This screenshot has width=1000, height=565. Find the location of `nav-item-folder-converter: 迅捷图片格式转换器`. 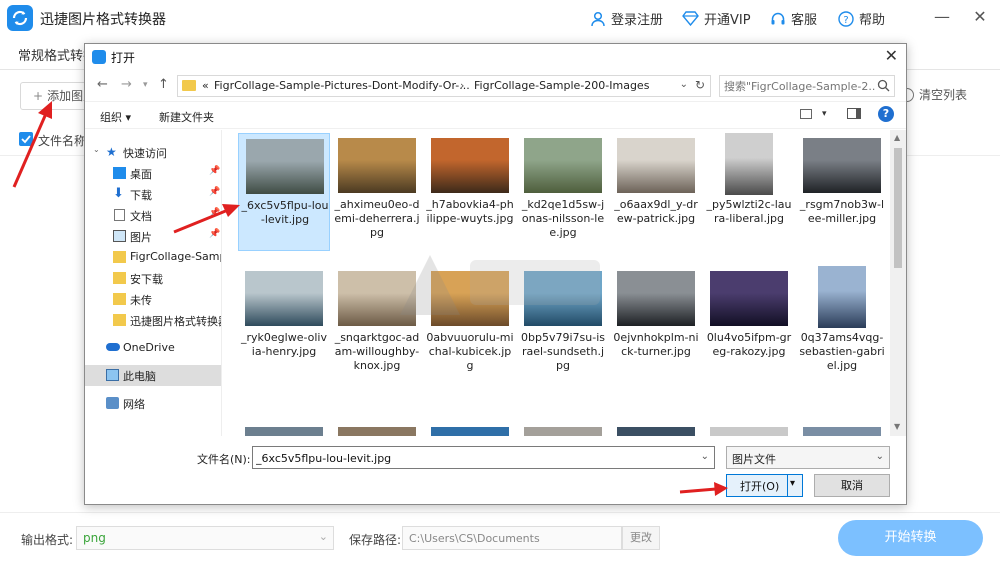

nav-item-folder-converter: 迅捷图片格式转换器 is located at coordinates (153, 320).